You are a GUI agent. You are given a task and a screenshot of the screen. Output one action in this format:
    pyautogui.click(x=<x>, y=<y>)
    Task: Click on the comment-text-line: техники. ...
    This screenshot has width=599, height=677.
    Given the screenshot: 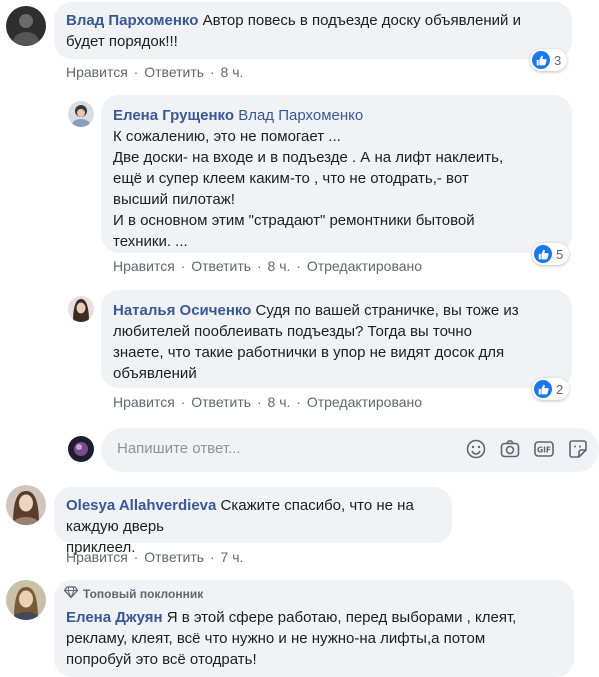 What is the action you would take?
    pyautogui.click(x=150, y=241)
    